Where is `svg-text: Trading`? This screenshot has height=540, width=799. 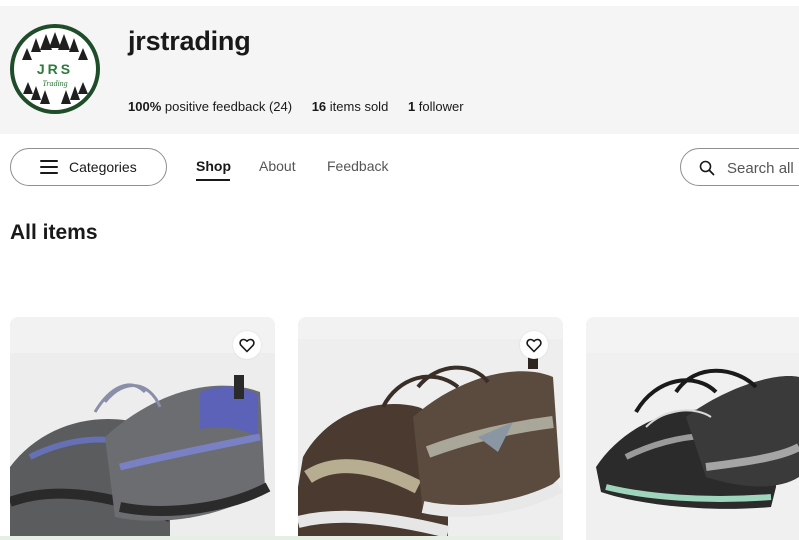
svg-text: Trading is located at coordinates (54, 83).